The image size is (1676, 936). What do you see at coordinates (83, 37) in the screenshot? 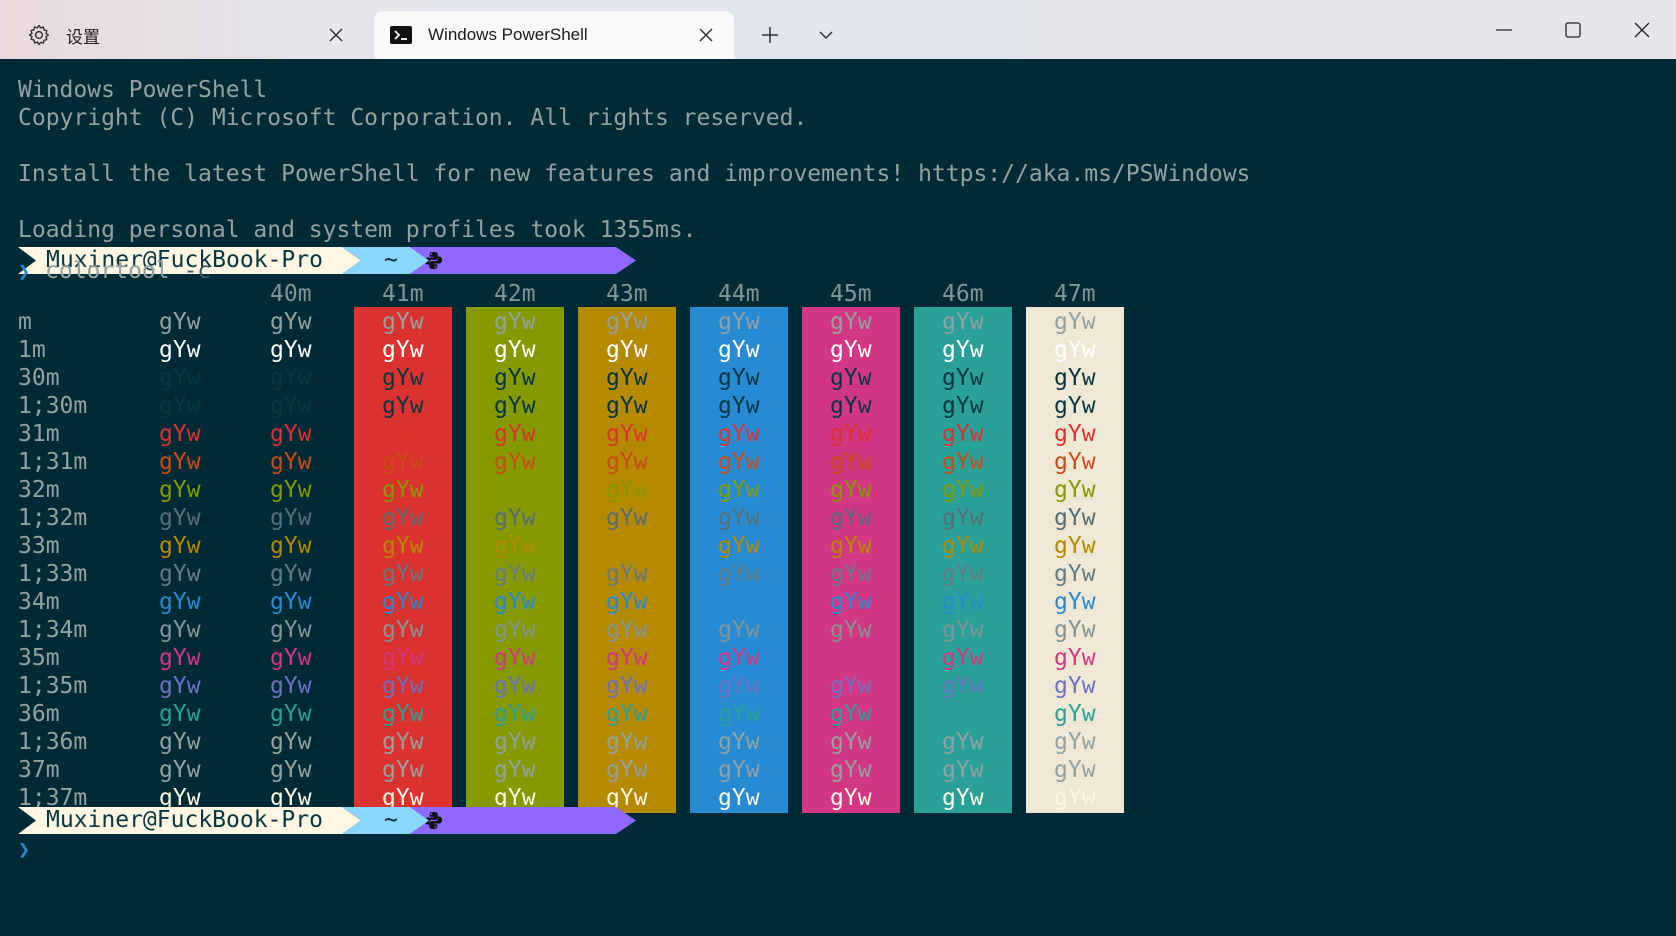
I see `tab-settings-label: 设置` at bounding box center [83, 37].